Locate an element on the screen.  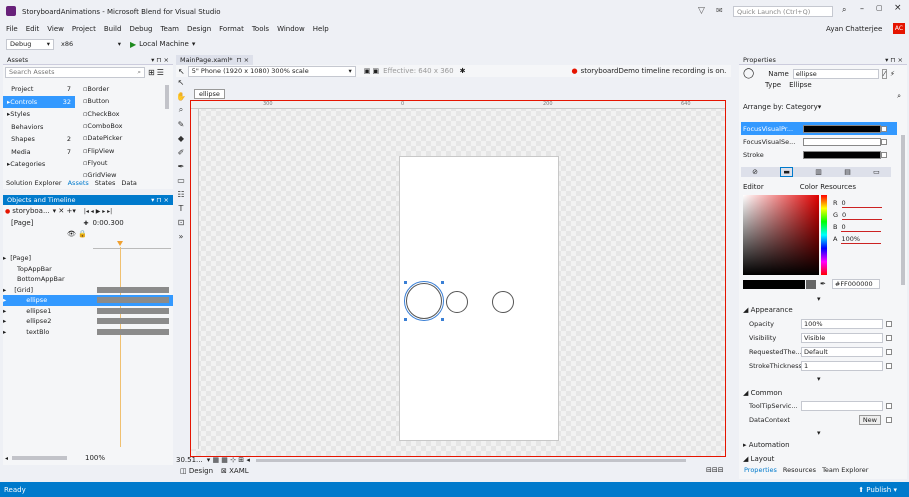
minimize-button: – is located at coordinates (862, 8).